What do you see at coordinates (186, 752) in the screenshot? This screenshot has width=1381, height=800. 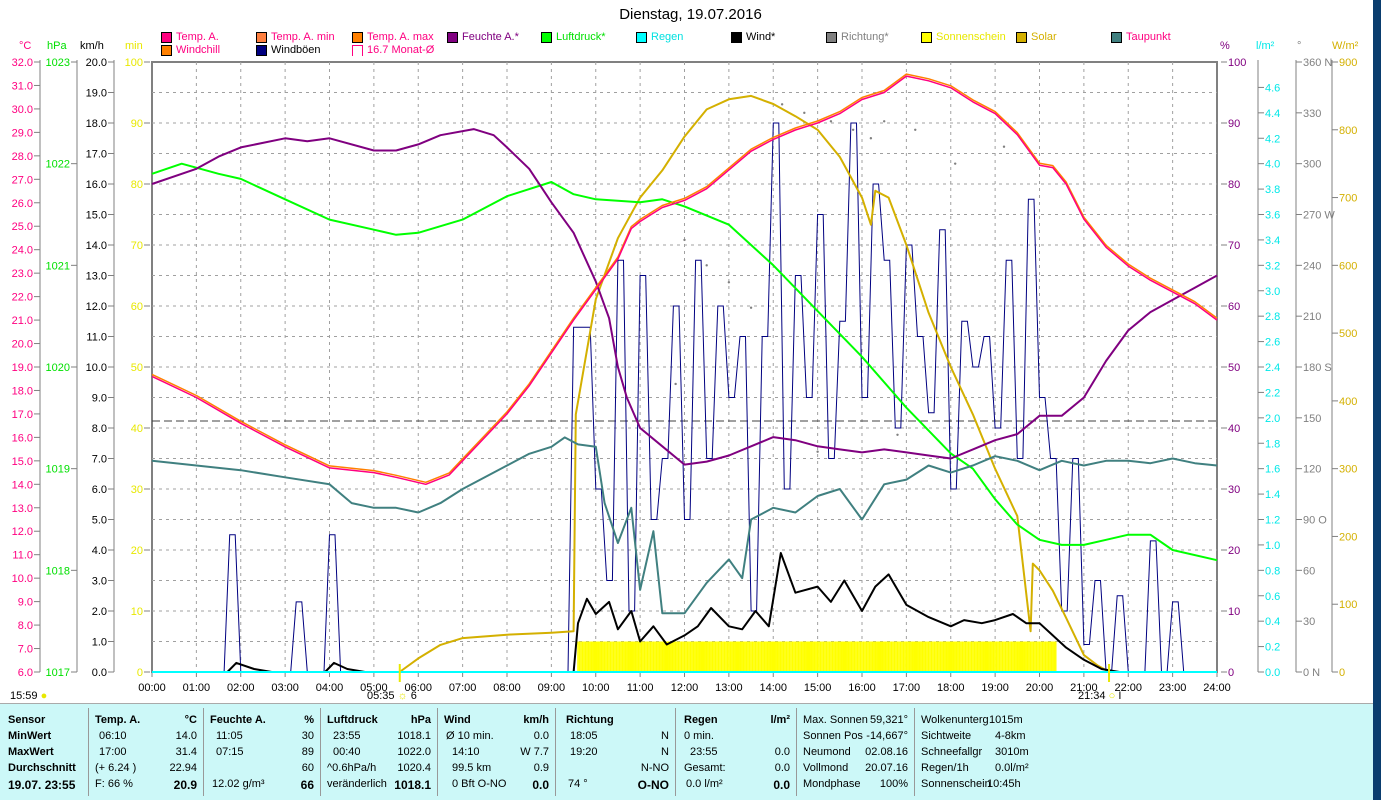 I see `temp-max-value: 31.4` at bounding box center [186, 752].